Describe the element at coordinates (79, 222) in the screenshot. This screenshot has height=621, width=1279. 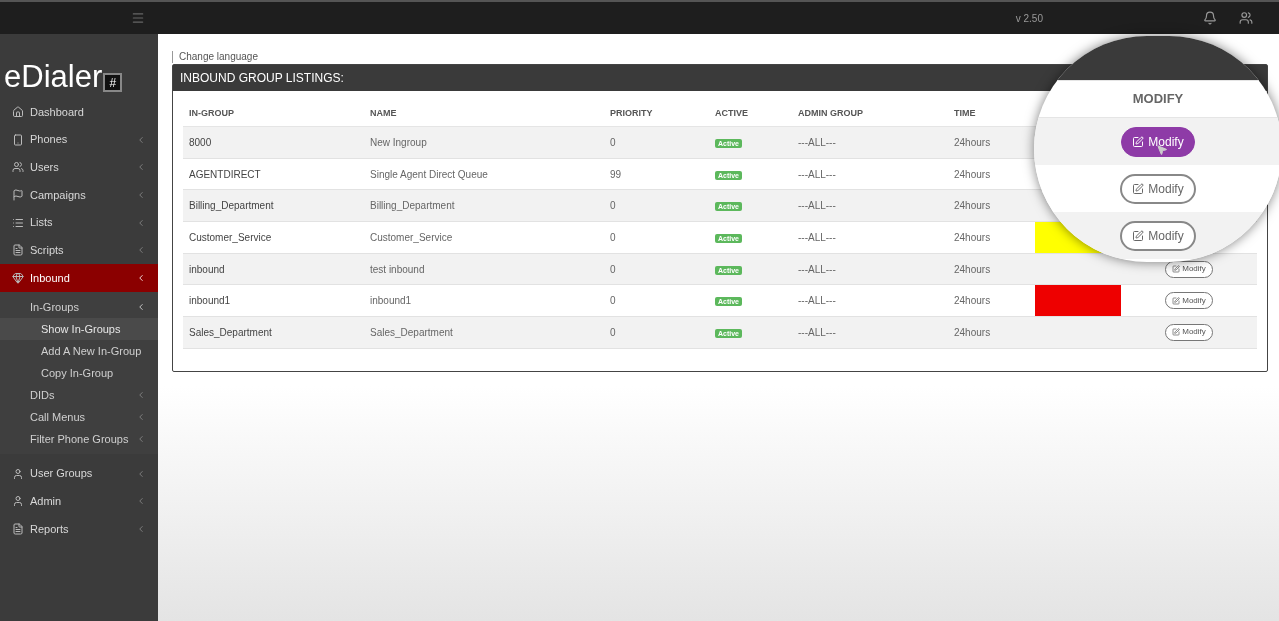
I see `sidebar-item: Lists` at that location.